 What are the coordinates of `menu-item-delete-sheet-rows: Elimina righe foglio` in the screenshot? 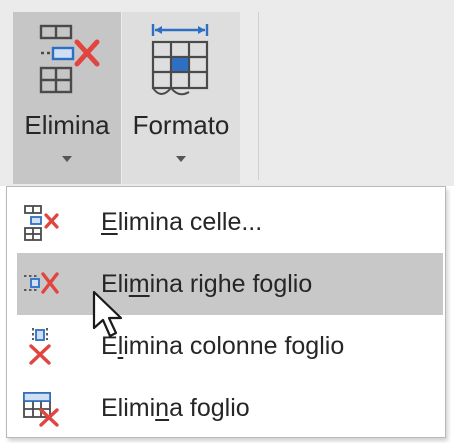 It's located at (230, 284).